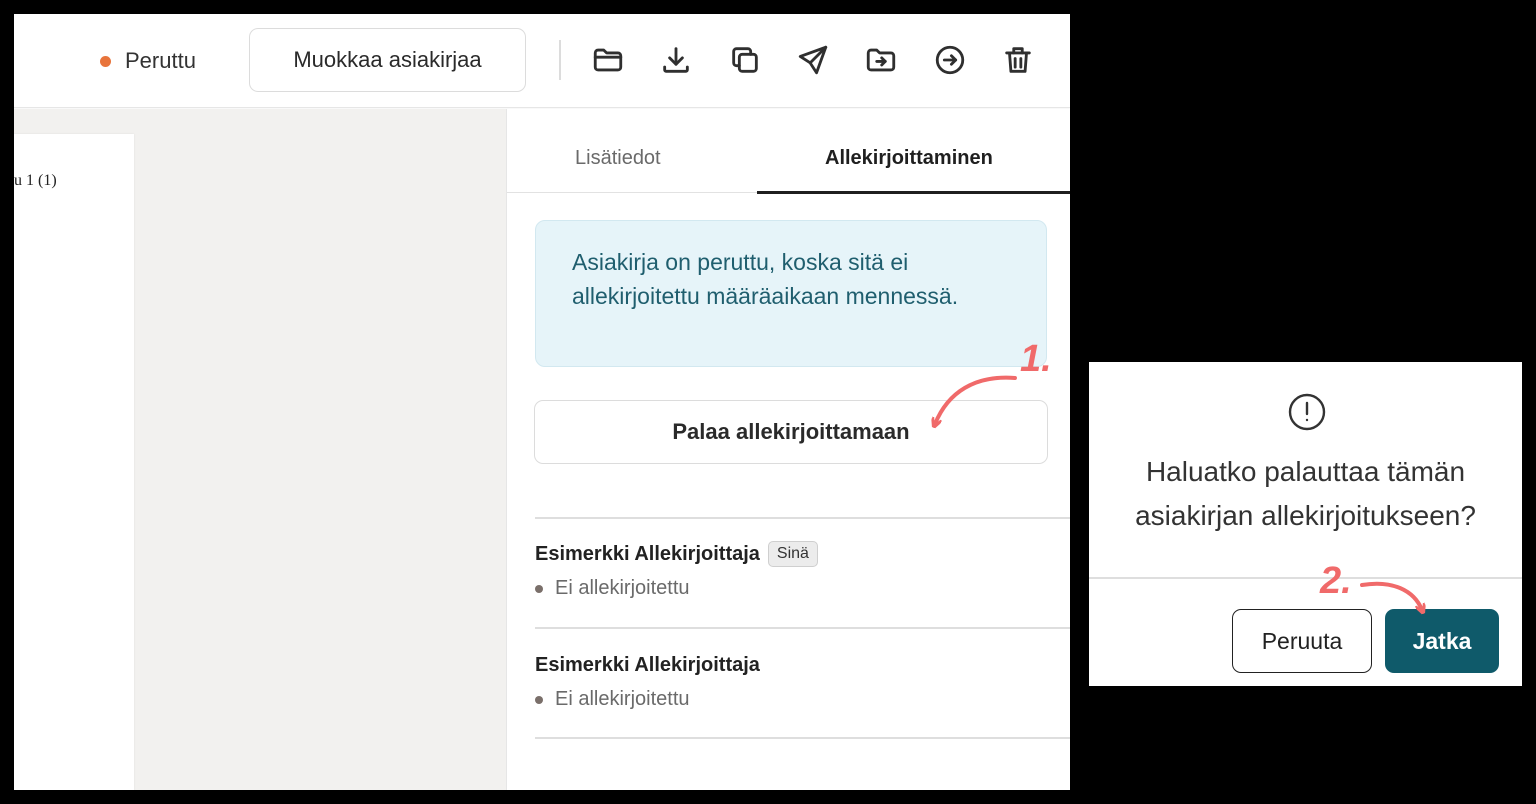 This screenshot has width=1536, height=804. What do you see at coordinates (881, 60) in the screenshot?
I see `move-to-folder-icon` at bounding box center [881, 60].